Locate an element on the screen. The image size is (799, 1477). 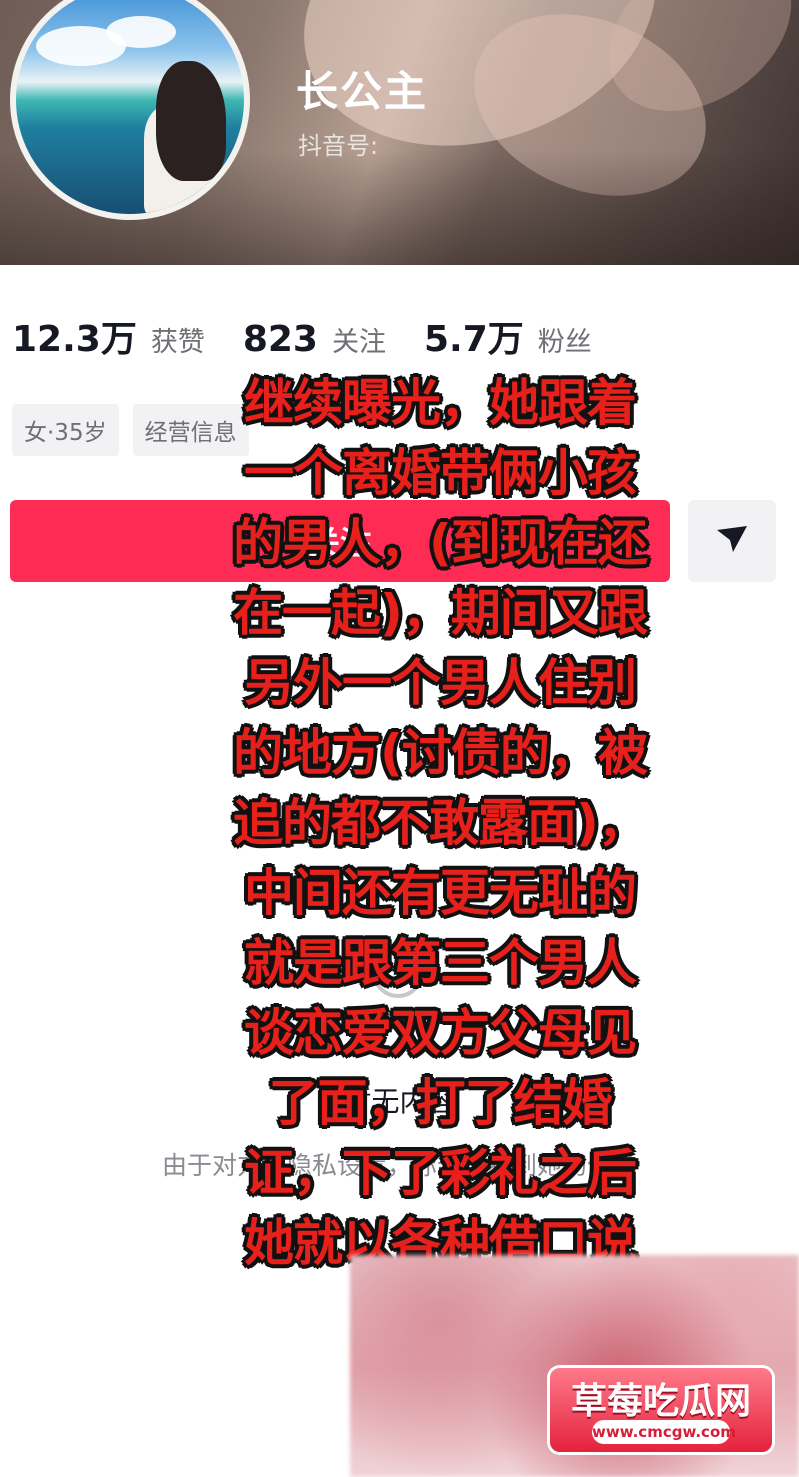
more-button is located at coordinates (732, 541).